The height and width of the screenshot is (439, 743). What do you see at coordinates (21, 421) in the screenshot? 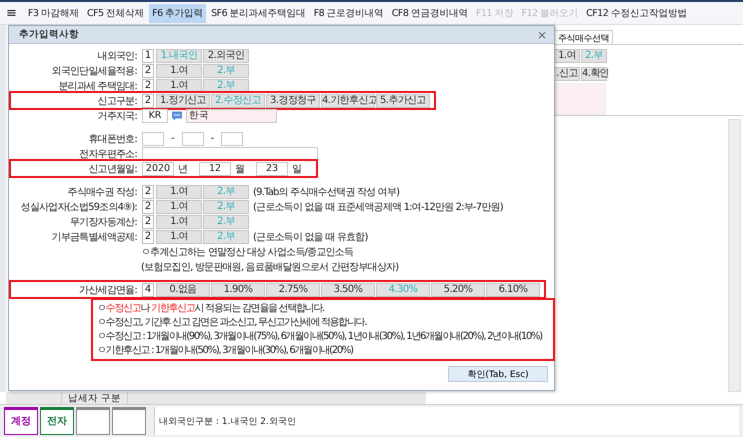
I see `status-button: 계정` at bounding box center [21, 421].